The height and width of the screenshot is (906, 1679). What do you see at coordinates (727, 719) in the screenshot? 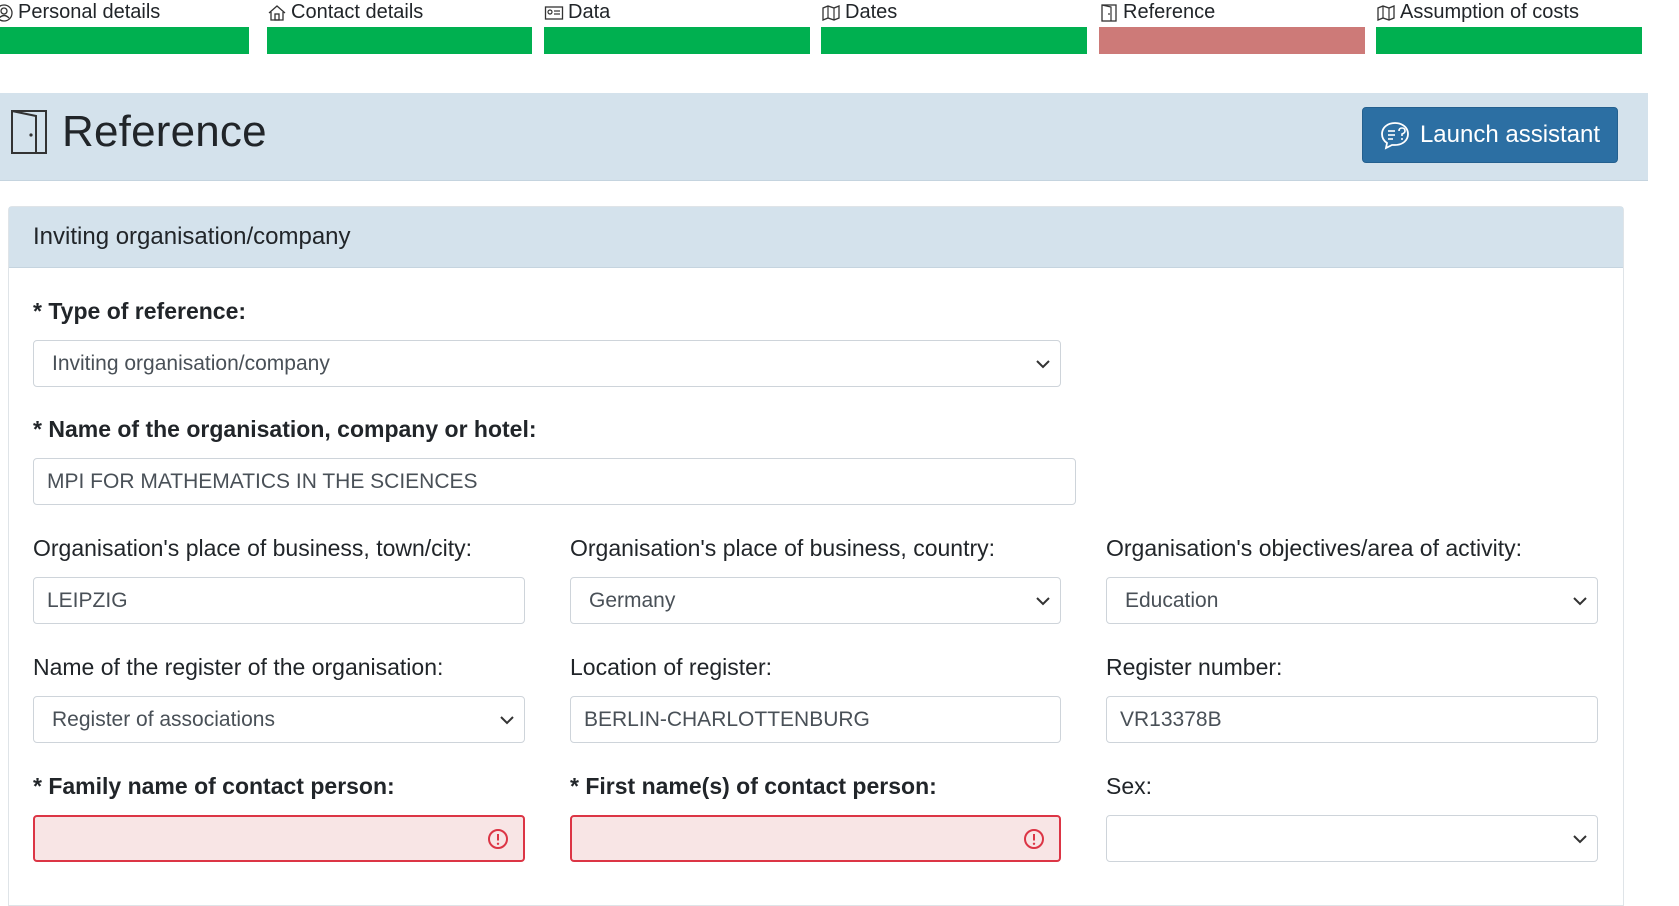
I see `register-location-value: BERLIN-CHARLOTTENBURG` at bounding box center [727, 719].